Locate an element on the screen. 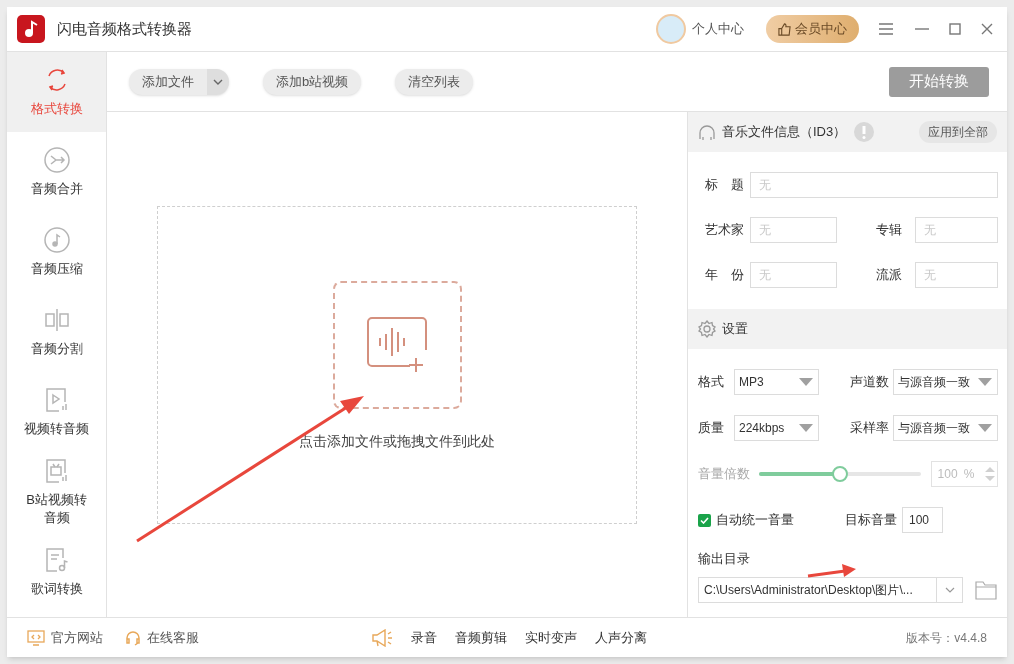  tool-link: 人声分离 is located at coordinates (620, 637).